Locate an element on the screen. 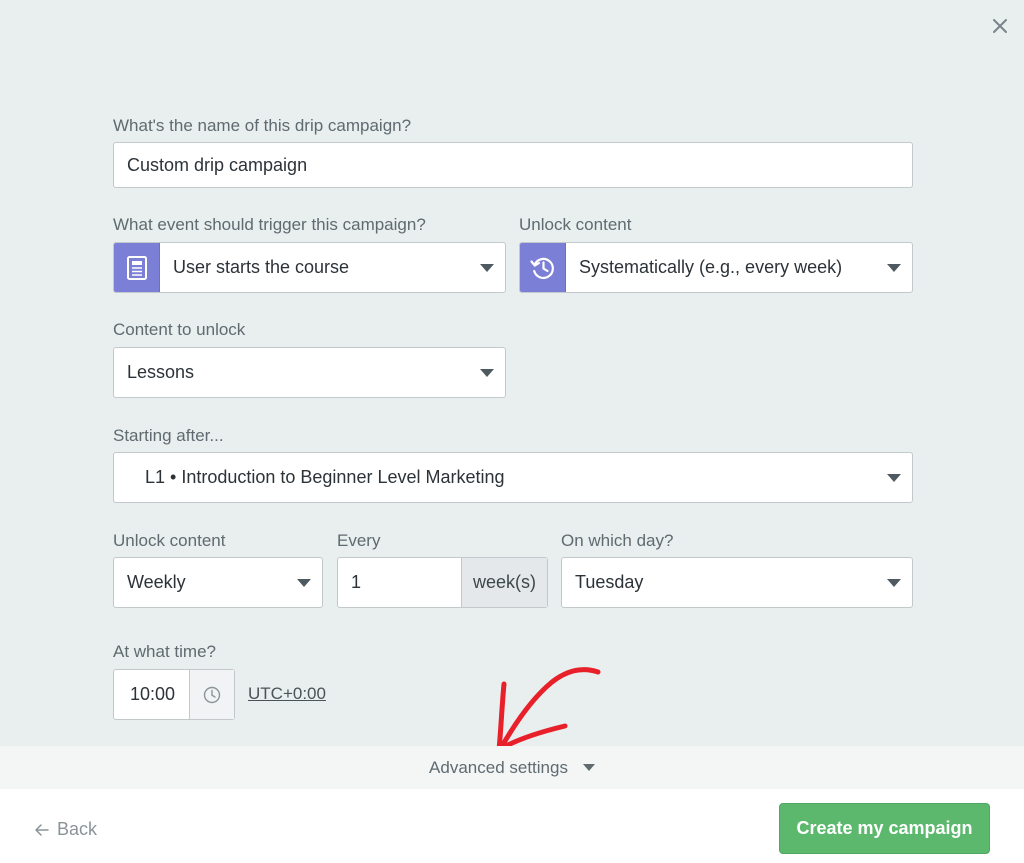  document-icon is located at coordinates (136, 267).